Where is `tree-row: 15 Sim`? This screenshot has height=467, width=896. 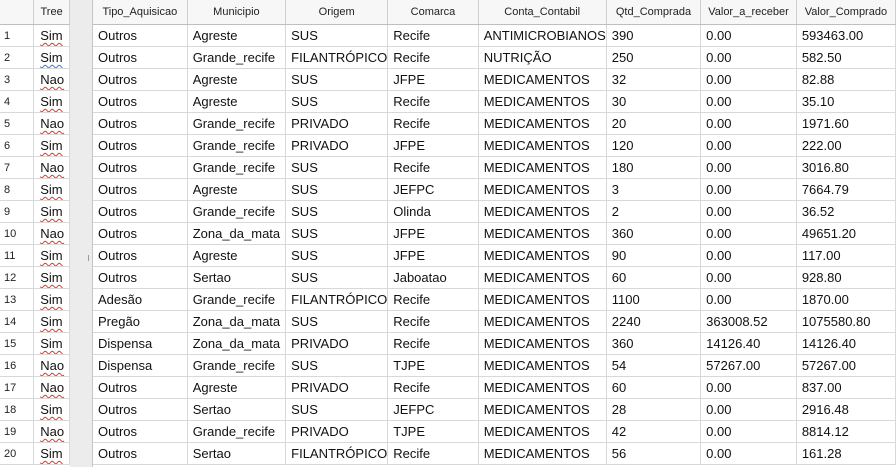
tree-row: 15 Sim is located at coordinates (35, 343).